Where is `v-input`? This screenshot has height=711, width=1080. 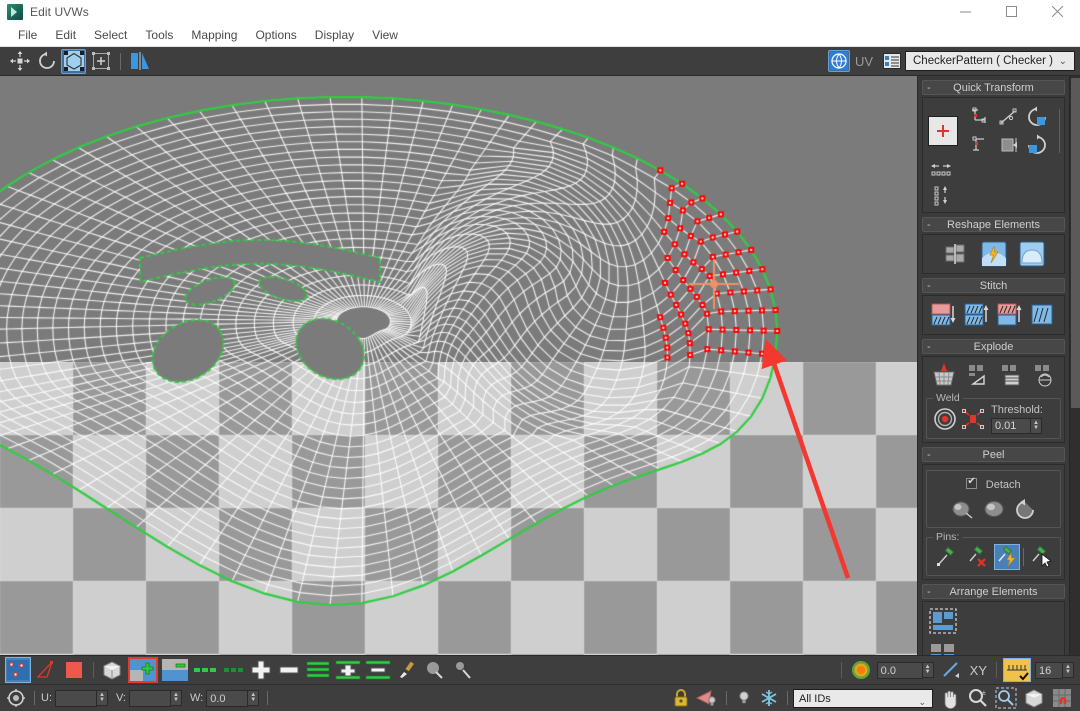 v-input is located at coordinates (150, 698).